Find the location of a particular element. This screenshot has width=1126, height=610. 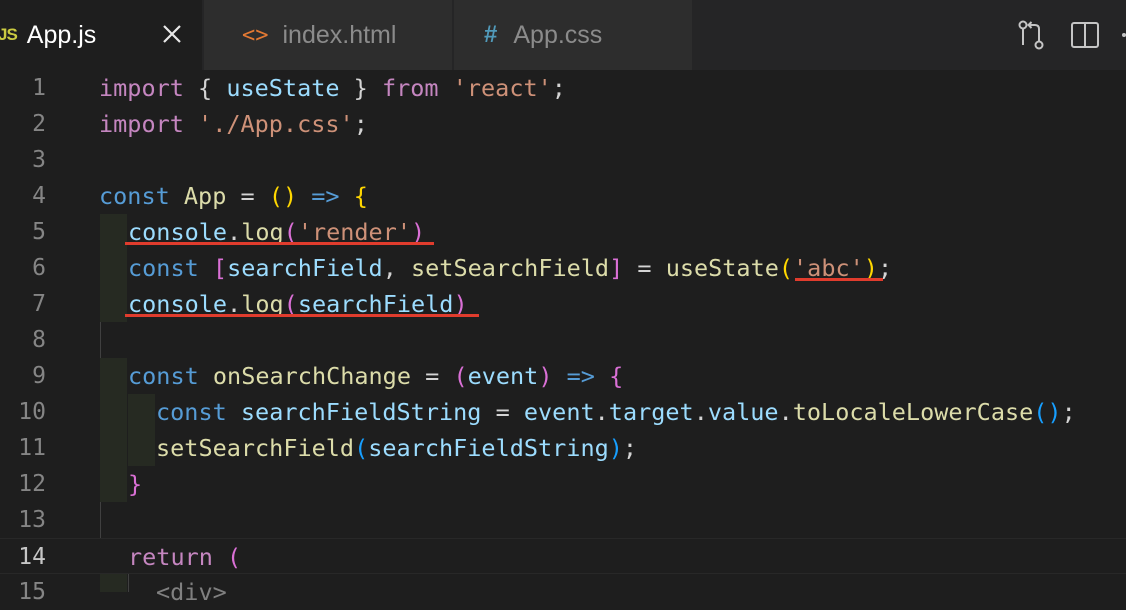

line-number: 13 is located at coordinates (32, 520).